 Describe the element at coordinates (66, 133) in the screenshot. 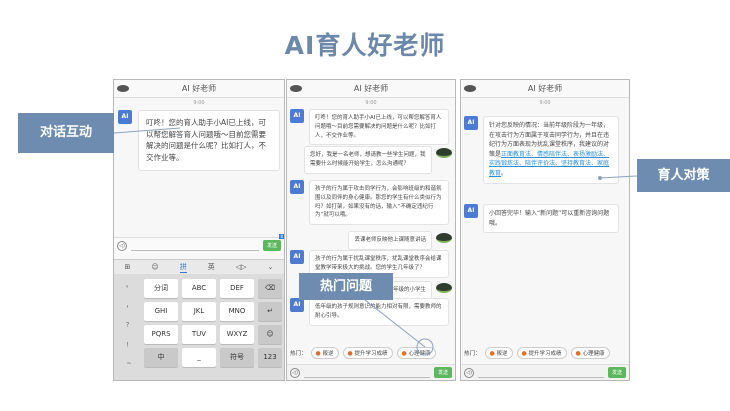

I see `callout-dialog: 对话互动` at that location.